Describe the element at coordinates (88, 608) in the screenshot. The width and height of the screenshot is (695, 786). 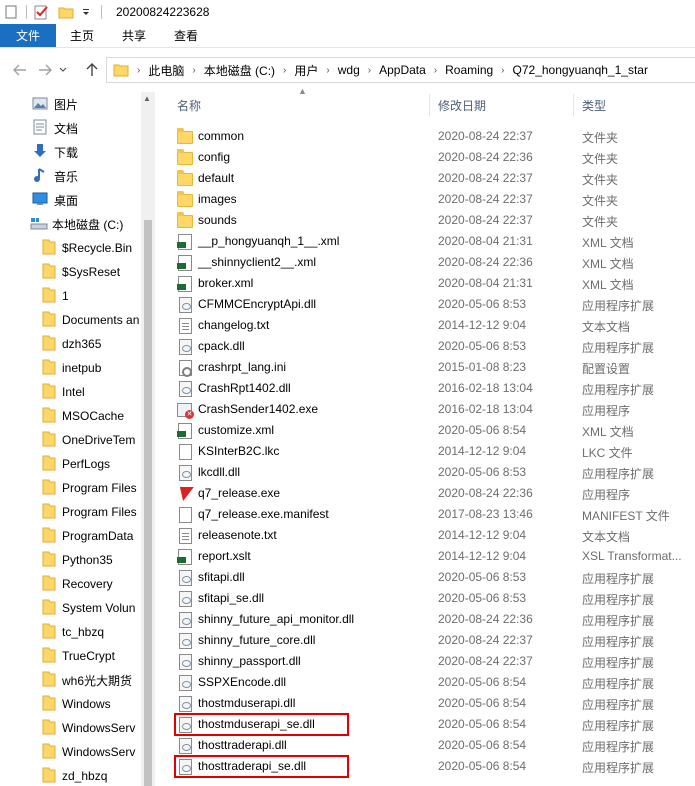
I see `nav-item-folder: System Volun` at that location.